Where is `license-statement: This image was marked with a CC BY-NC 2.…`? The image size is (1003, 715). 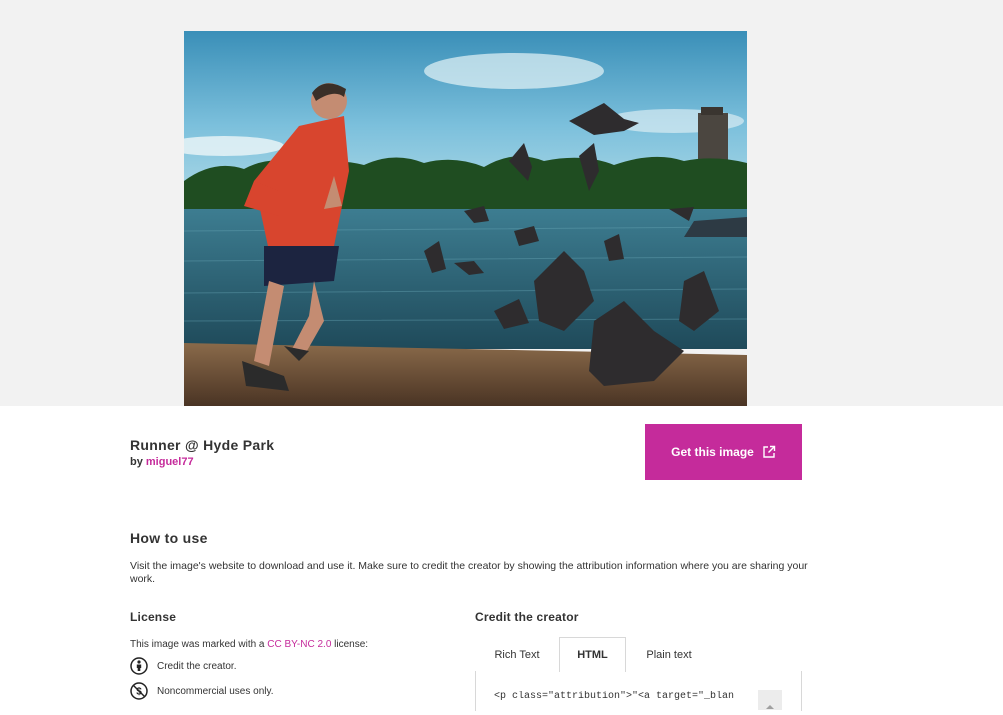
license-statement: This image was marked with a CC BY-NC 2.… is located at coordinates (249, 644).